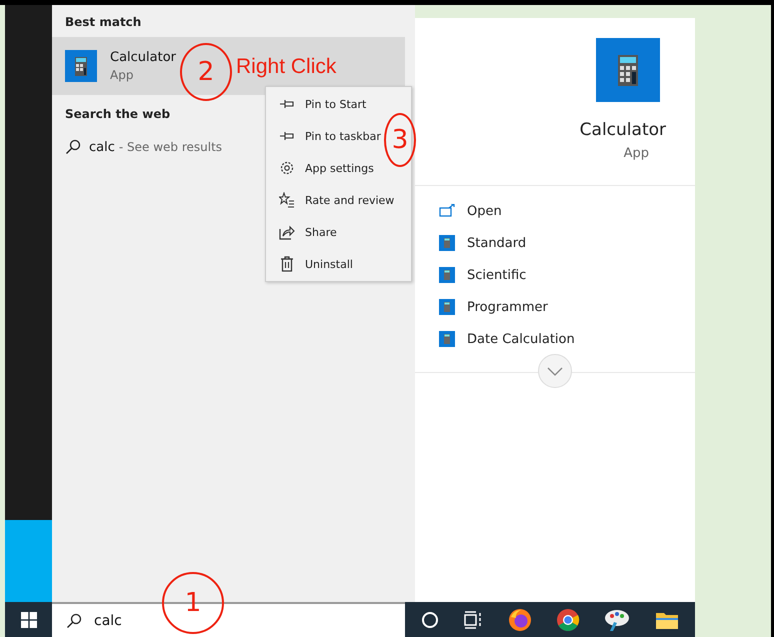 The width and height of the screenshot is (774, 637). Describe the element at coordinates (636, 153) in the screenshot. I see `app-subtitle: App` at that location.